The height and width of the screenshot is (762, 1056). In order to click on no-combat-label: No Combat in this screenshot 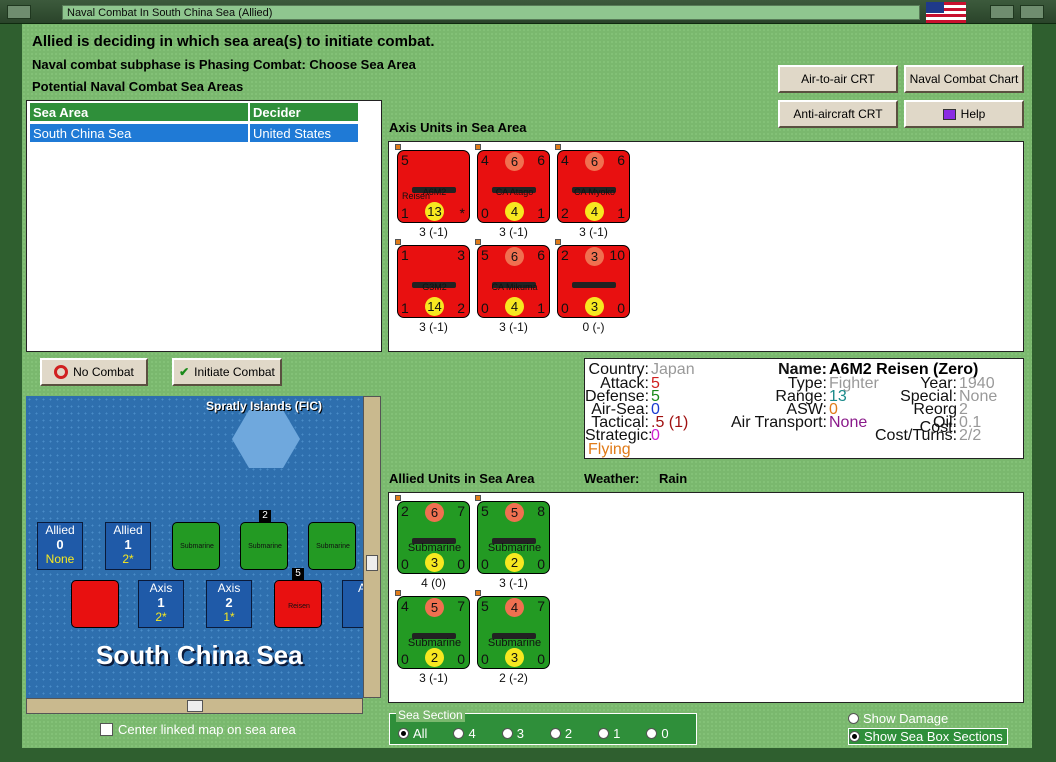, I will do `click(103, 372)`.